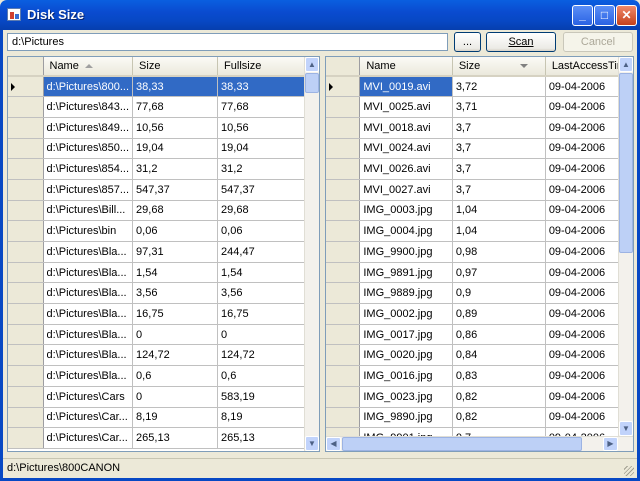 This screenshot has height=481, width=640. What do you see at coordinates (406, 128) in the screenshot?
I see `table-cell: MVI_0018.avi` at bounding box center [406, 128].